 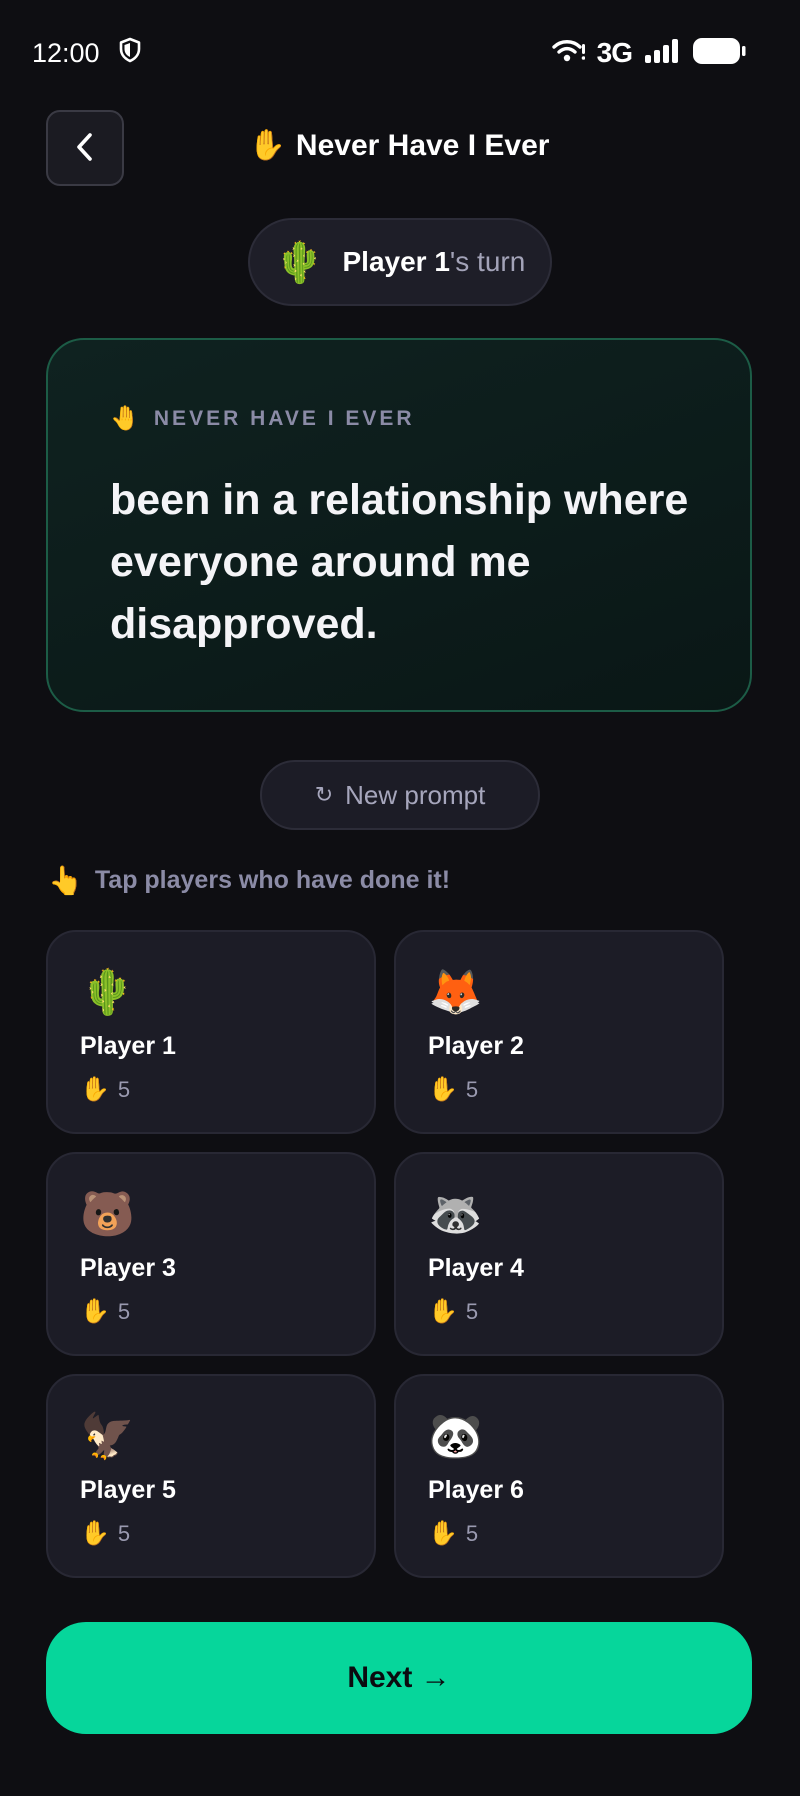 I want to click on turn-text: Player 1's turn, so click(x=434, y=262).